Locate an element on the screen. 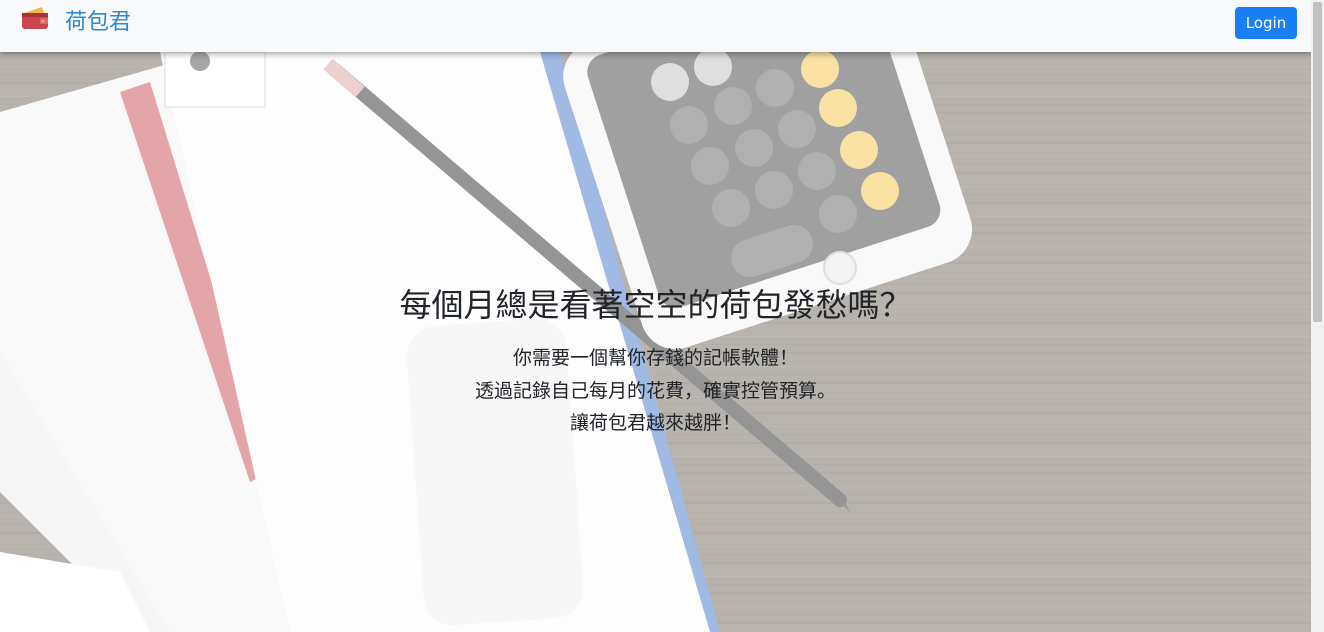 This screenshot has height=632, width=1324. brand-link: 荷包君 is located at coordinates (76, 20).